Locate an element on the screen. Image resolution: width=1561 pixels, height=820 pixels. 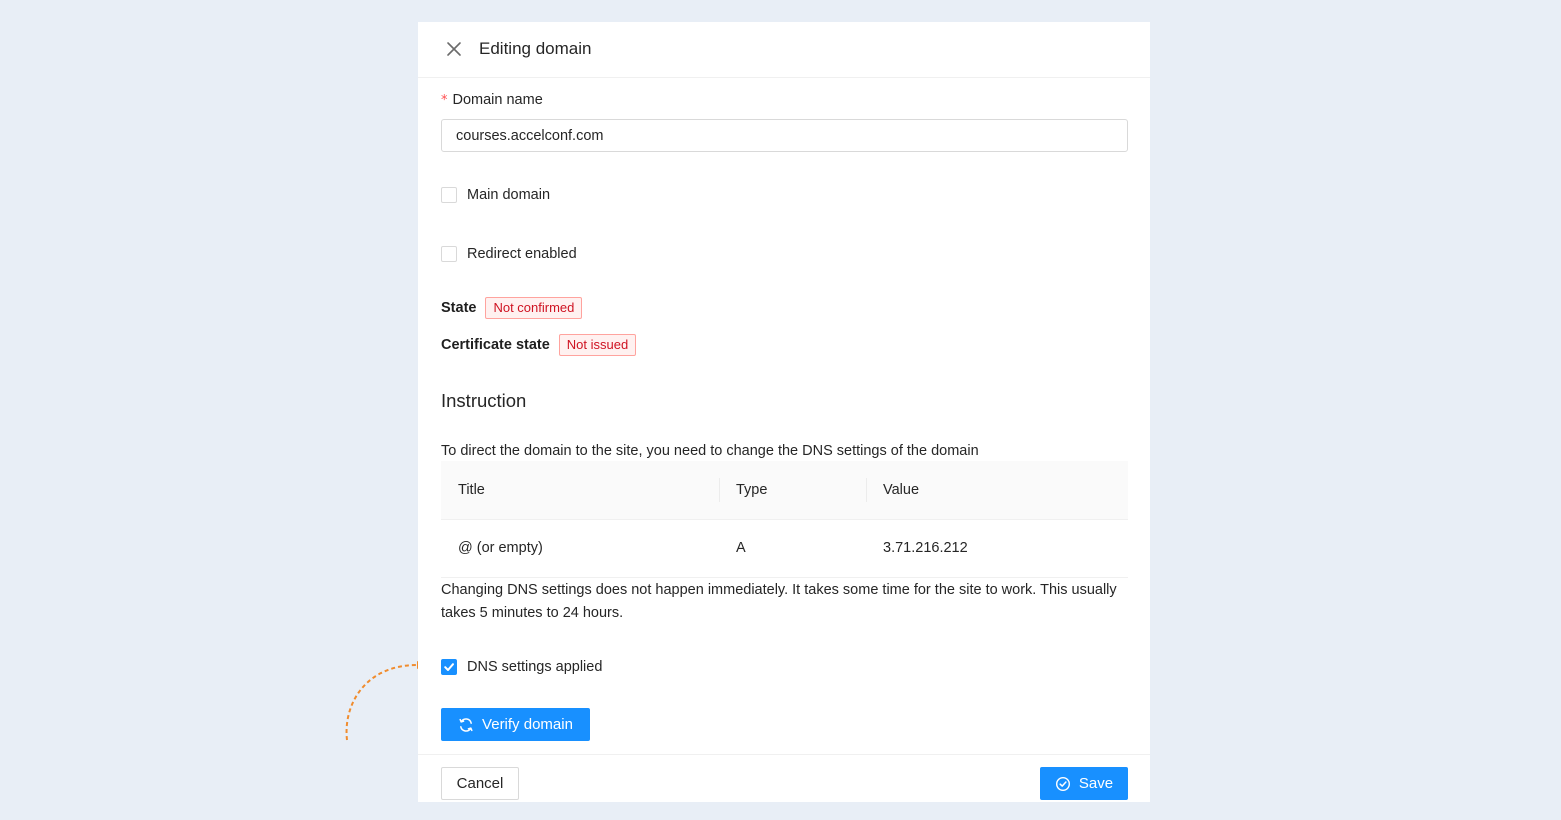
main-domain-checkbox is located at coordinates (449, 195).